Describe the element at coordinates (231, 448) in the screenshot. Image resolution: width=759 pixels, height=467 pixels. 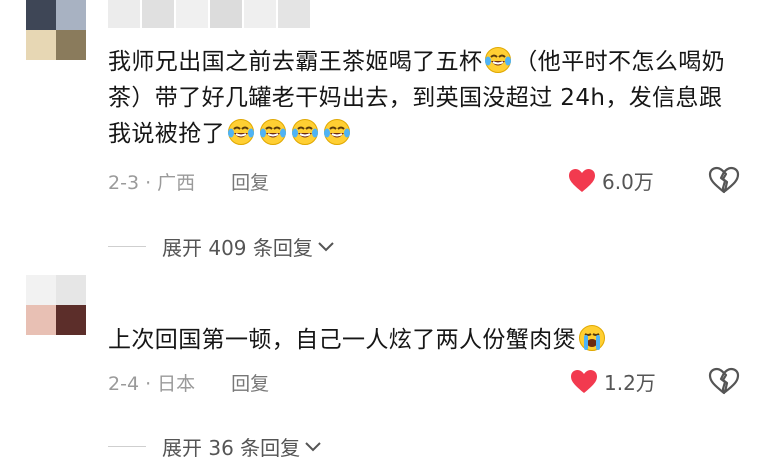
I see `expand-replies-label: 展开 36 条回复` at that location.